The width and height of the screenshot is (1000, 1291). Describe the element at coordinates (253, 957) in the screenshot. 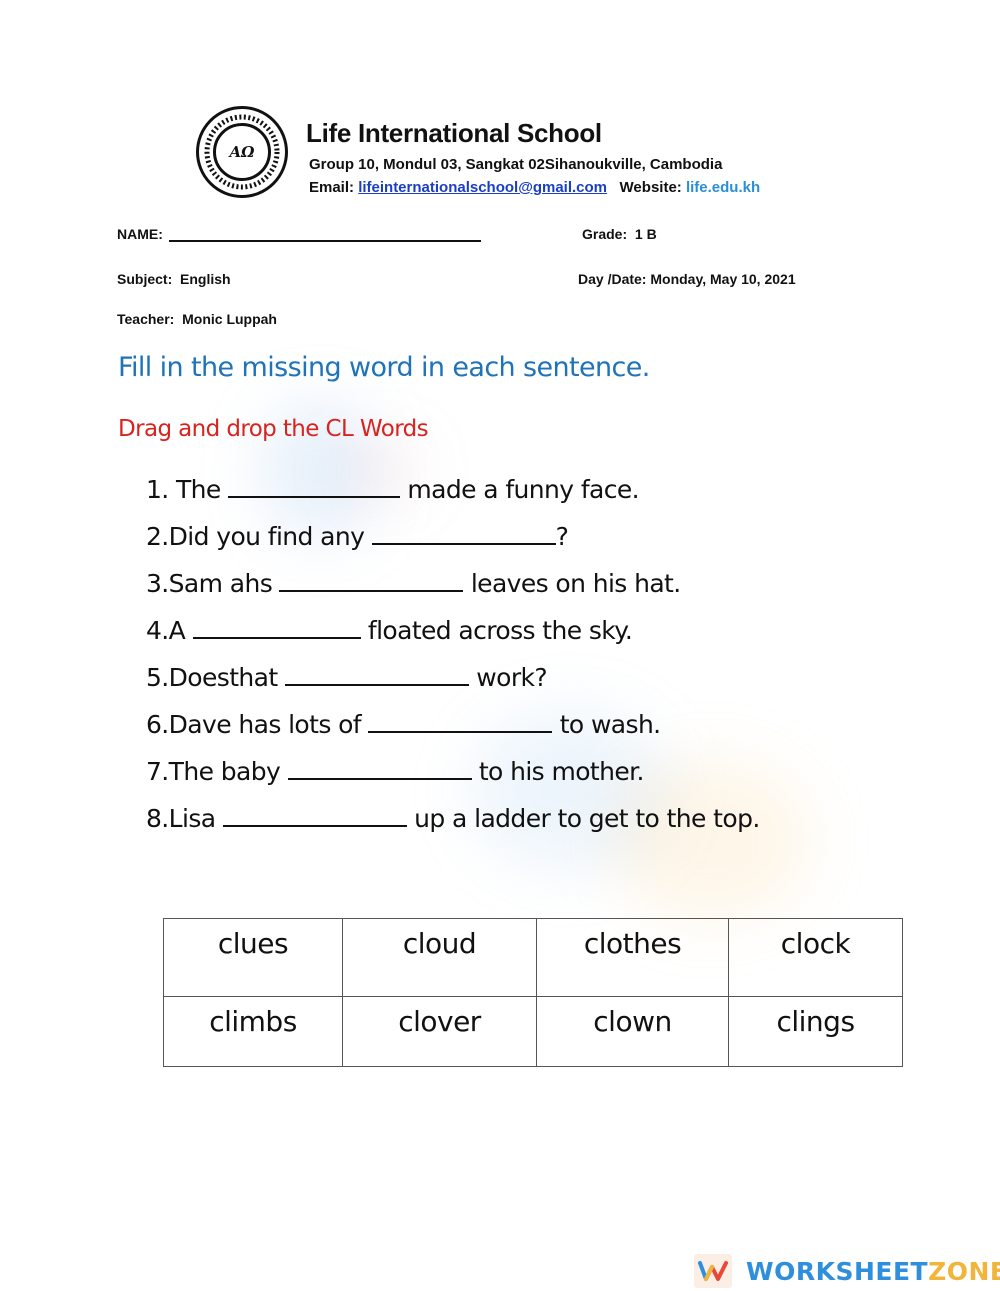

I see `word-tile: clues` at that location.